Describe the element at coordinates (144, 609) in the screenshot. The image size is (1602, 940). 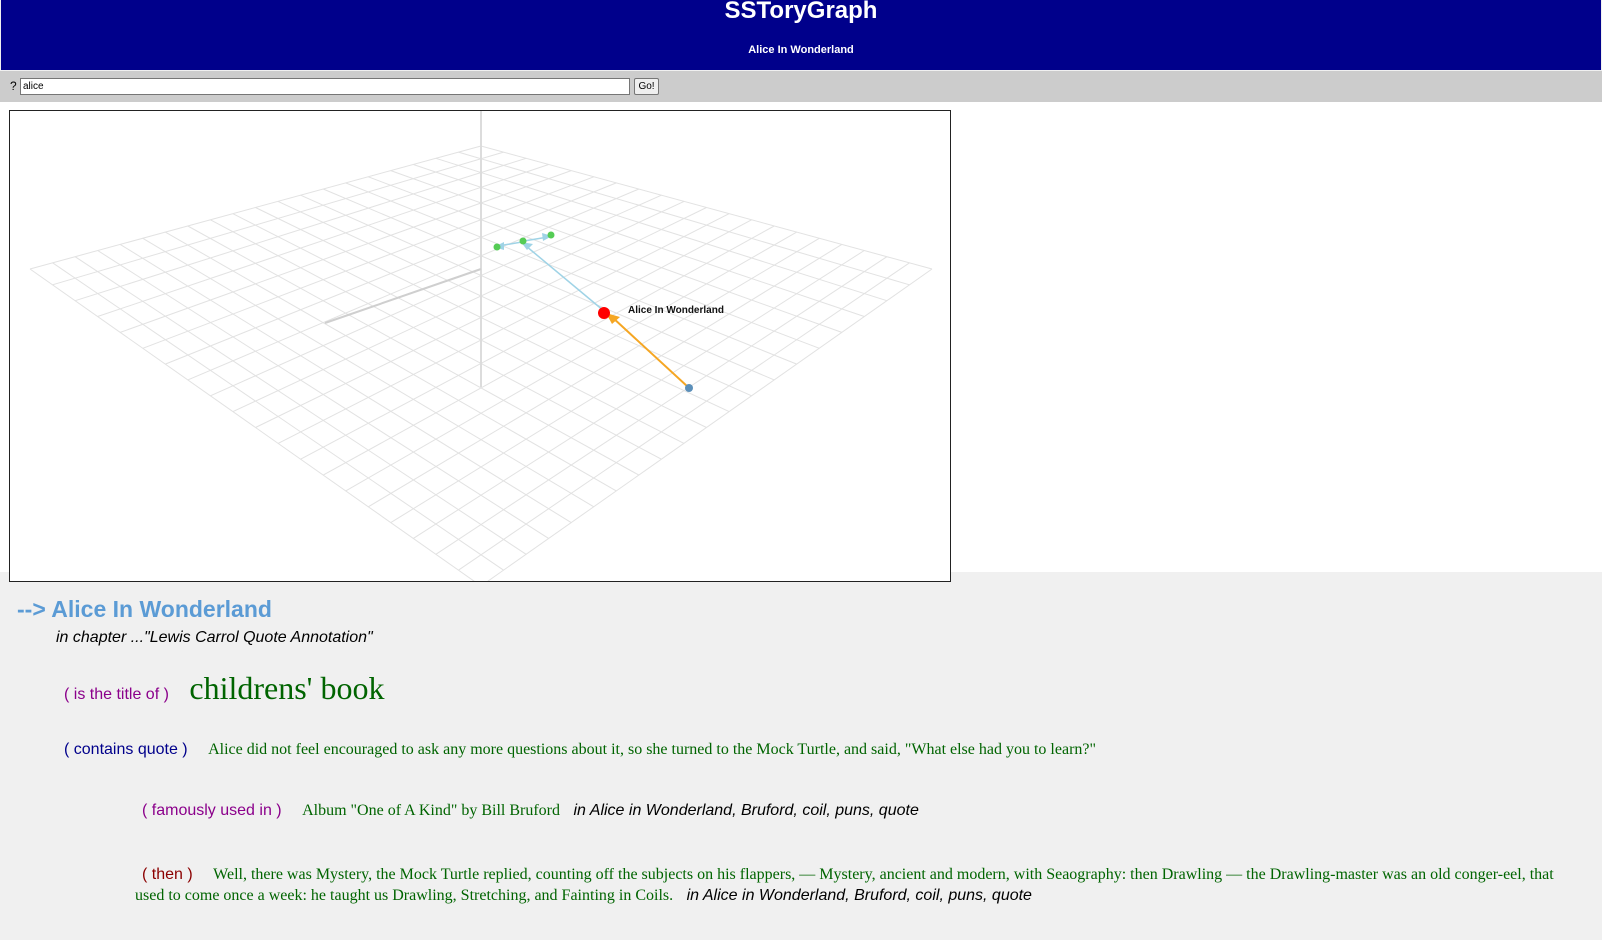
I see `node-title: --> Alice In Wonderland` at that location.